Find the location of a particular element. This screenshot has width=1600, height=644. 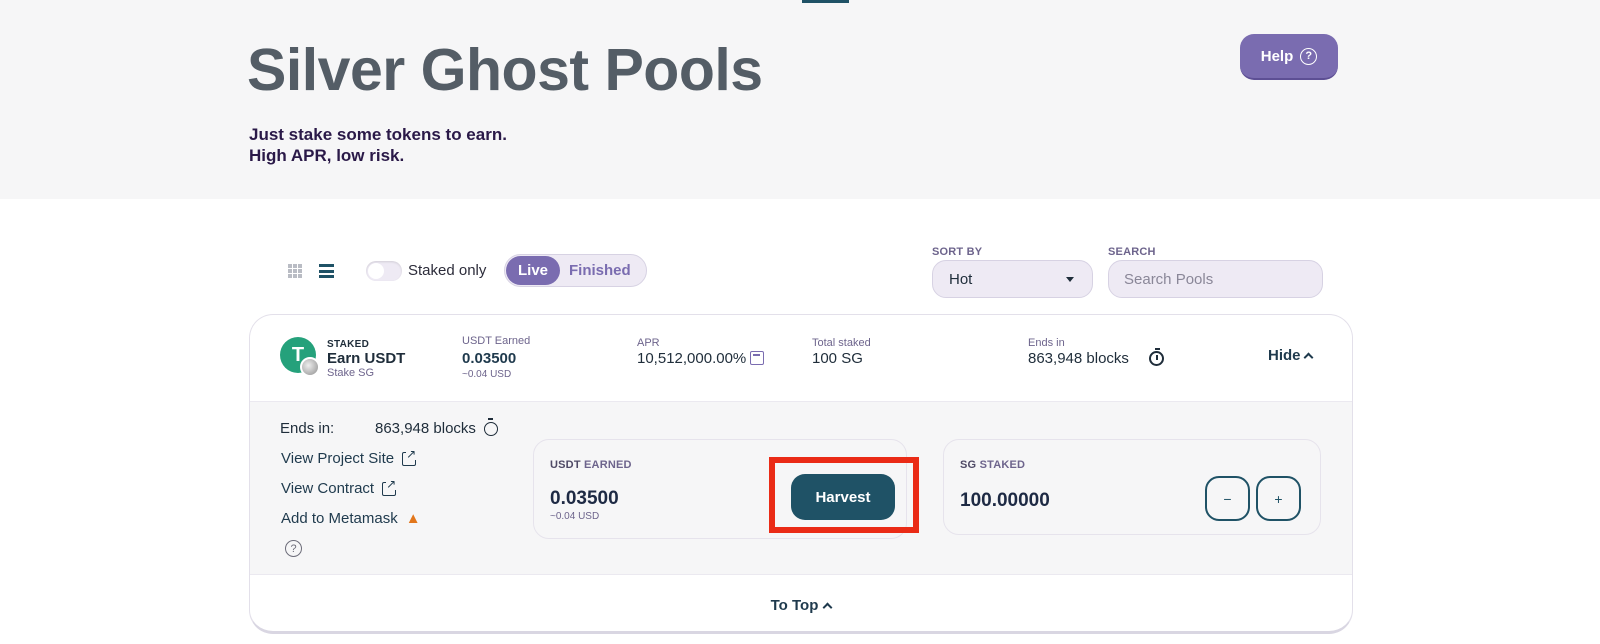

total-staked-label: Total staked is located at coordinates (841, 343).